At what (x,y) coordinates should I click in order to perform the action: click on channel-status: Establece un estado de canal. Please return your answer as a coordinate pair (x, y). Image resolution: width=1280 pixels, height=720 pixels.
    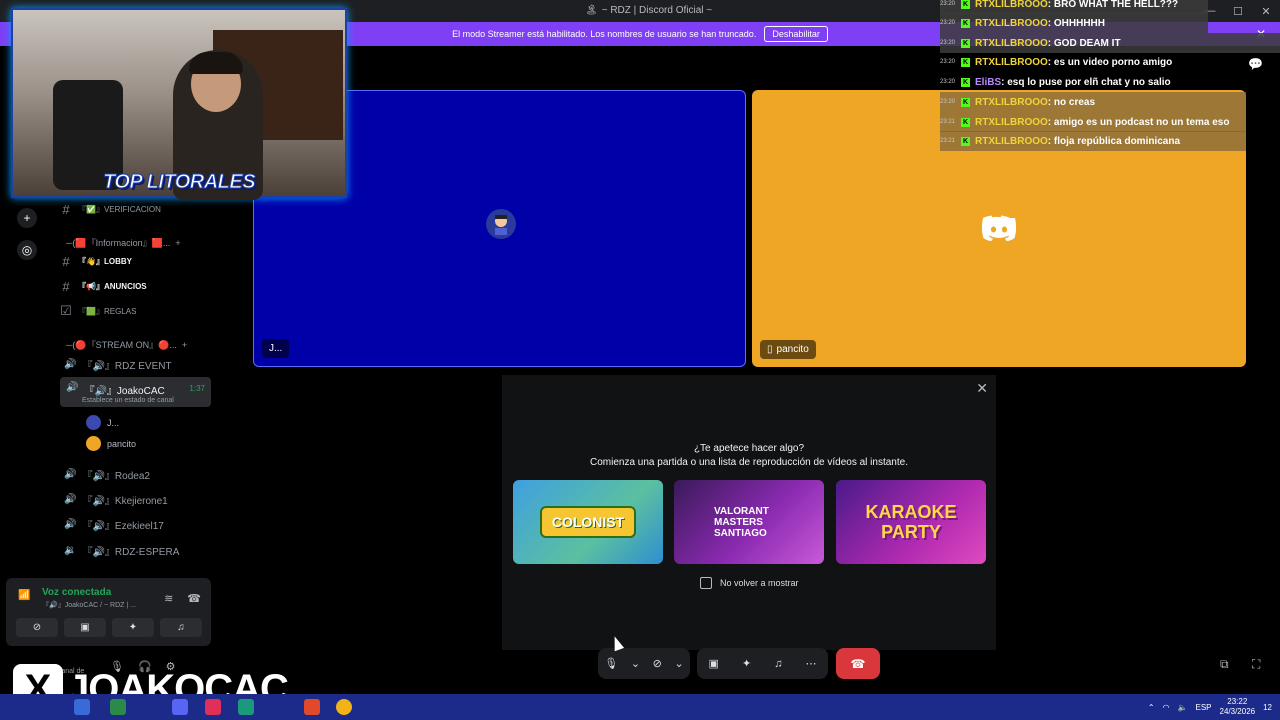
    Looking at the image, I should click on (128, 400).